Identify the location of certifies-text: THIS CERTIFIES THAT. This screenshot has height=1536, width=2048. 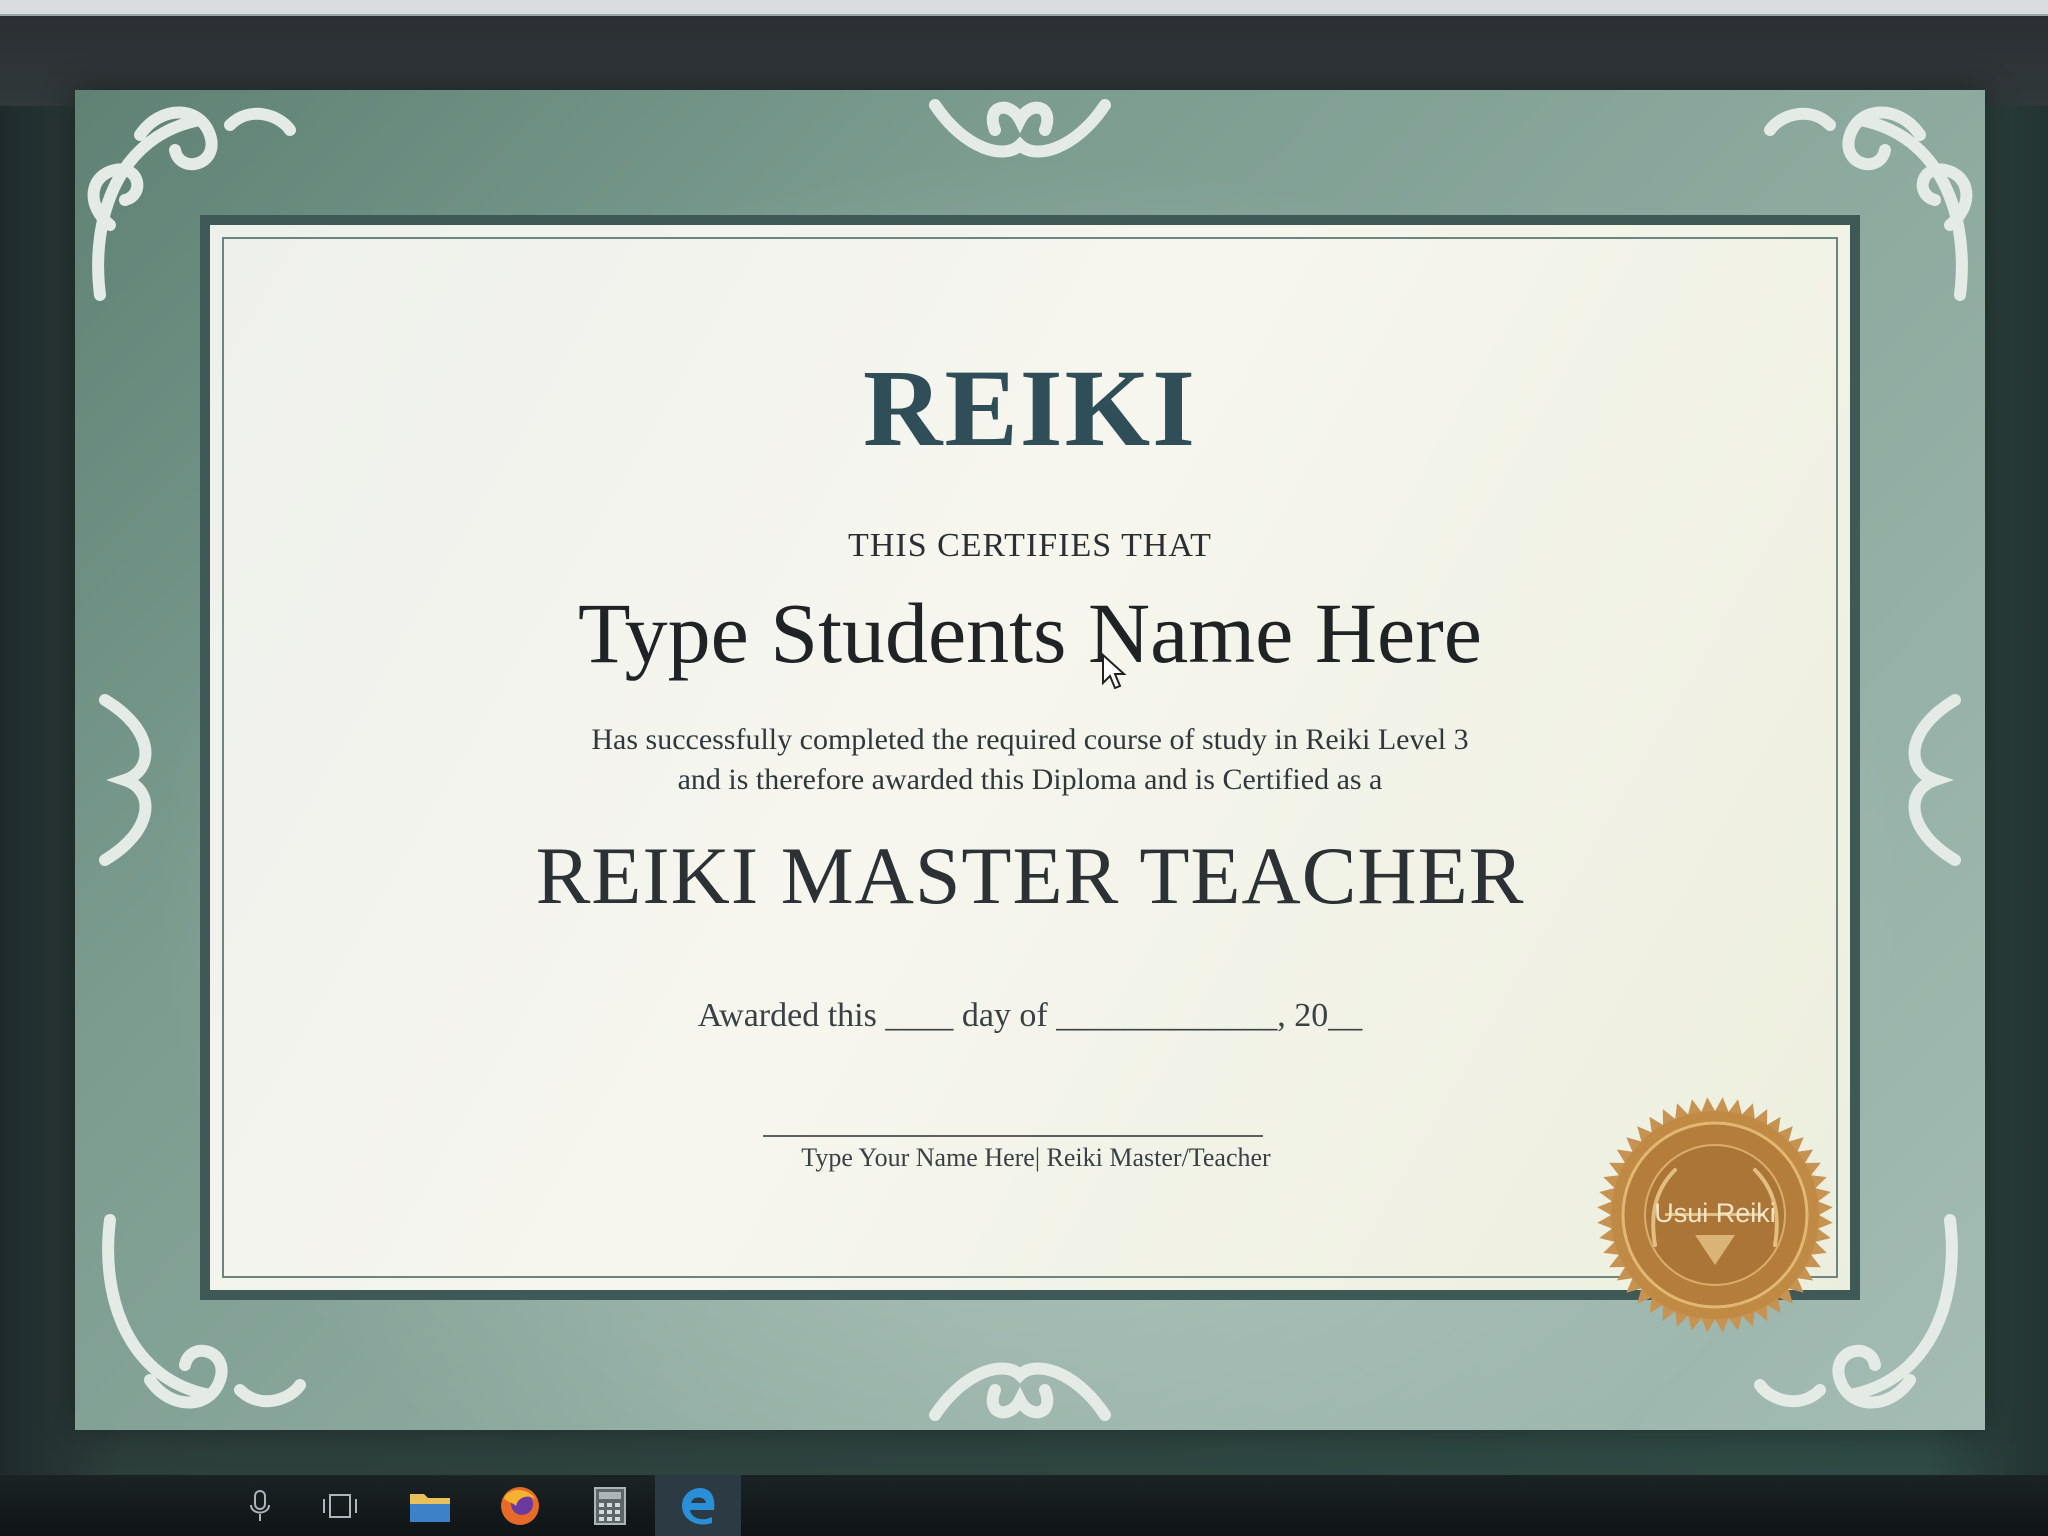
(1030, 546).